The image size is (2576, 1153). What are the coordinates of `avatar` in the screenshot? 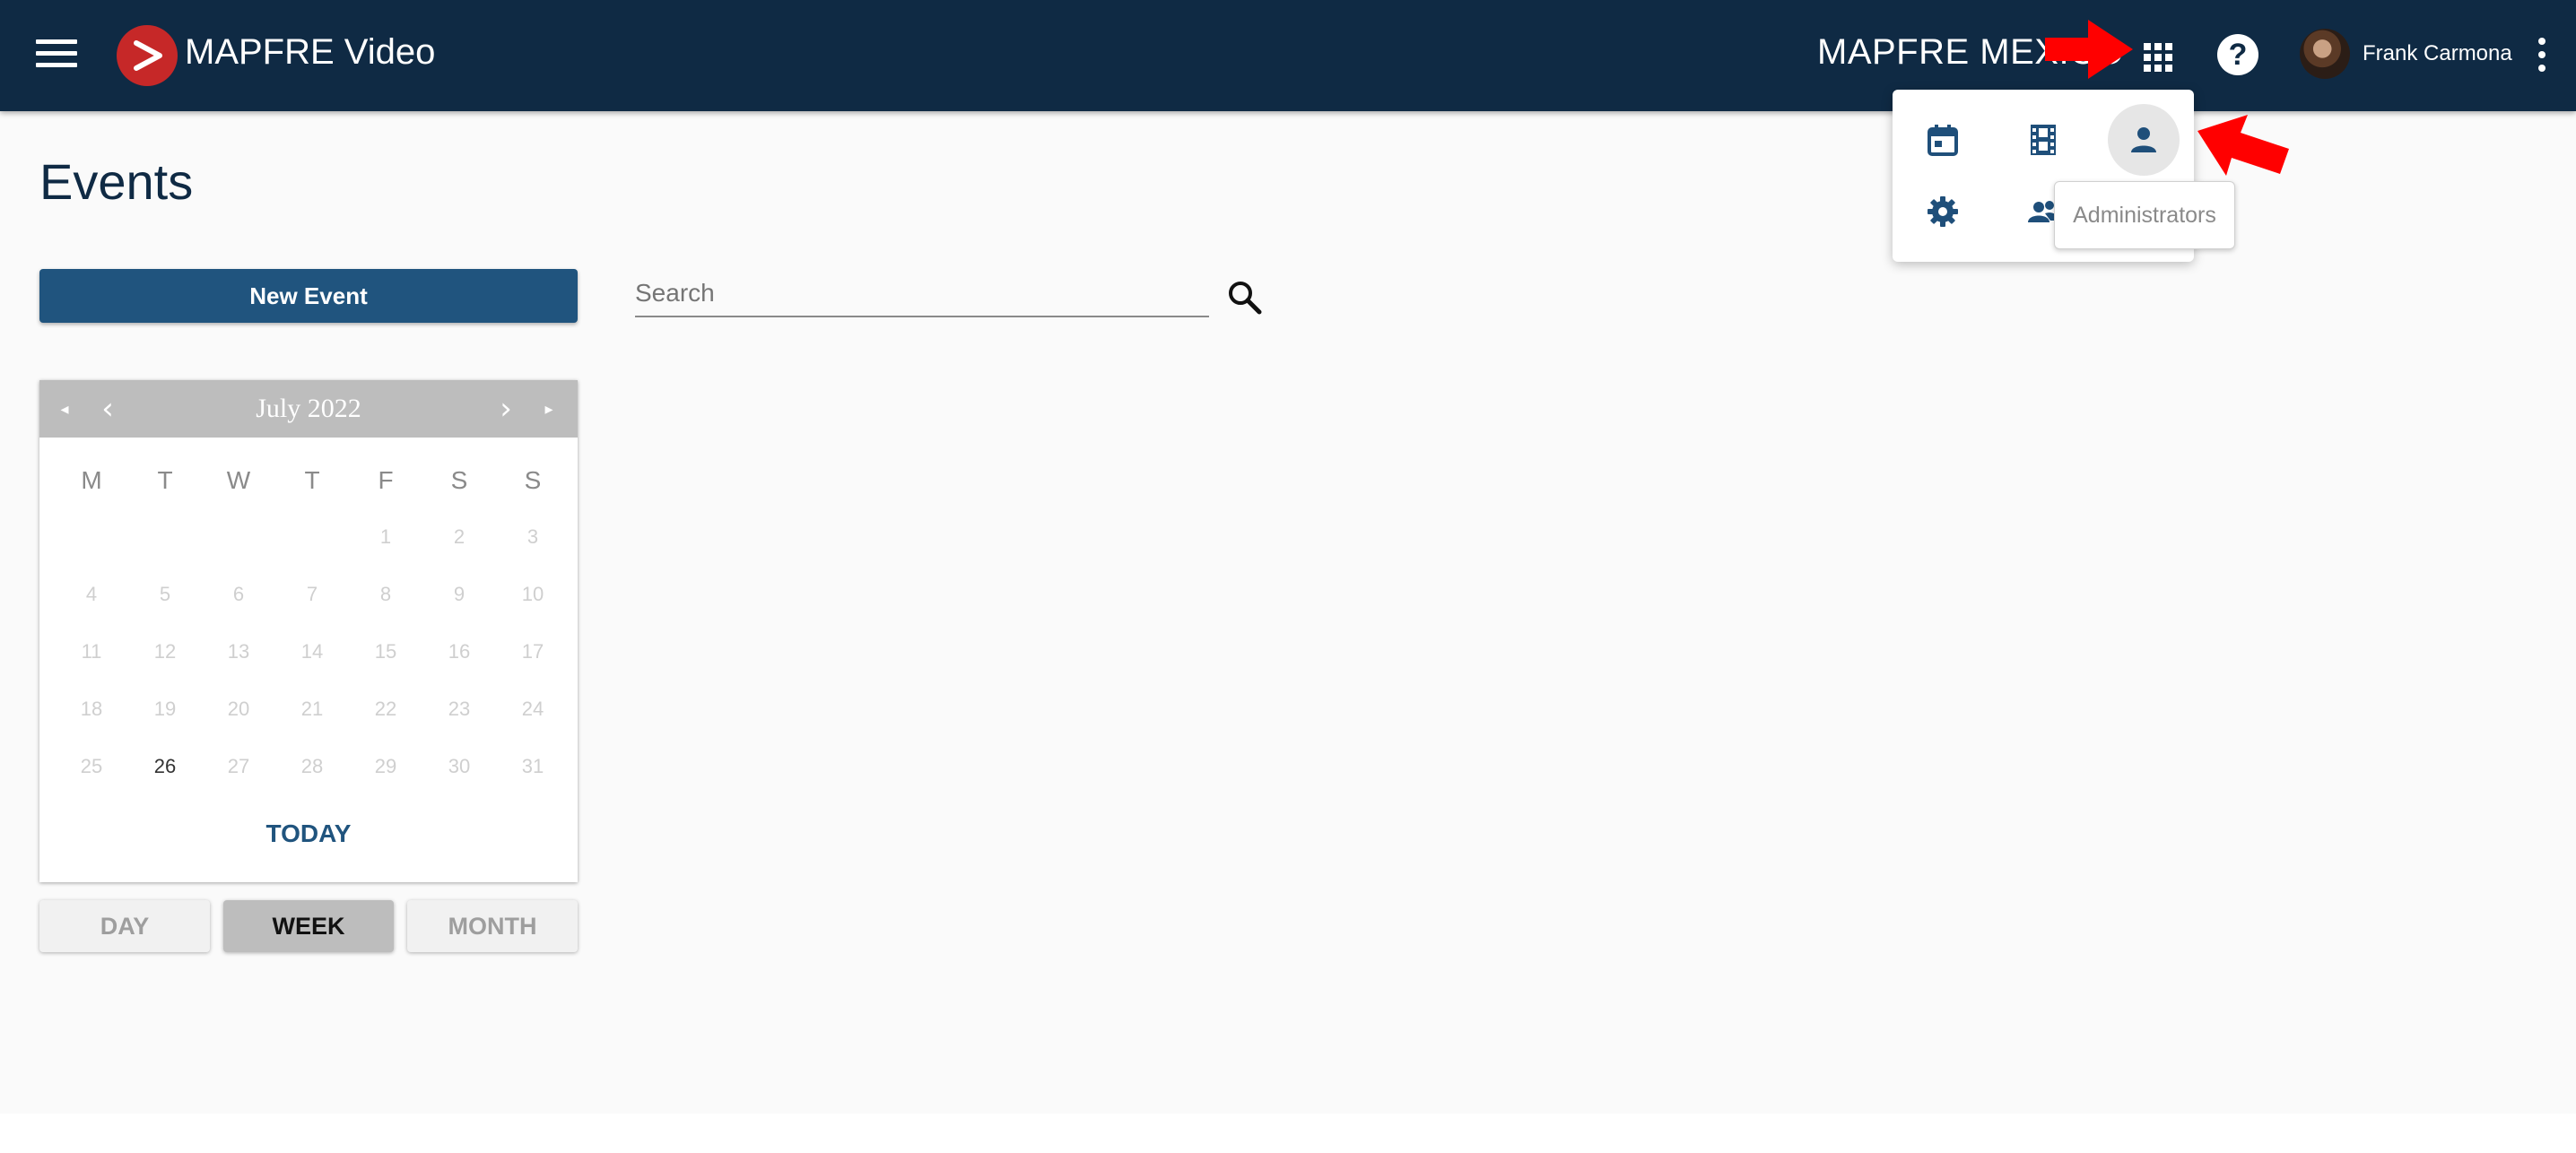 It's located at (2325, 54).